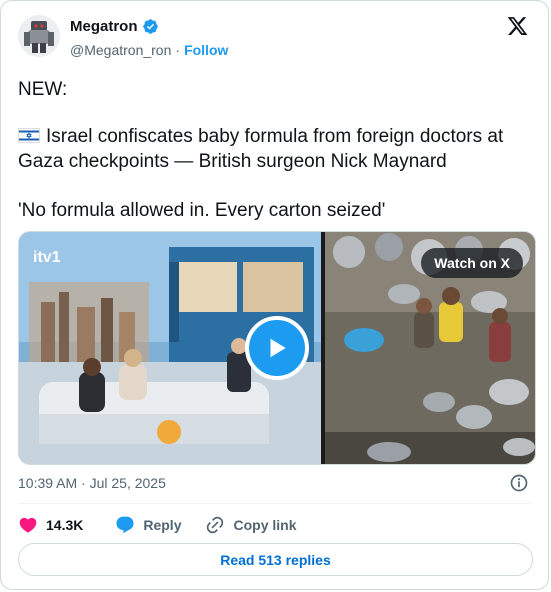 The image size is (551, 592). What do you see at coordinates (65, 525) in the screenshot?
I see `like-count: 14.3K` at bounding box center [65, 525].